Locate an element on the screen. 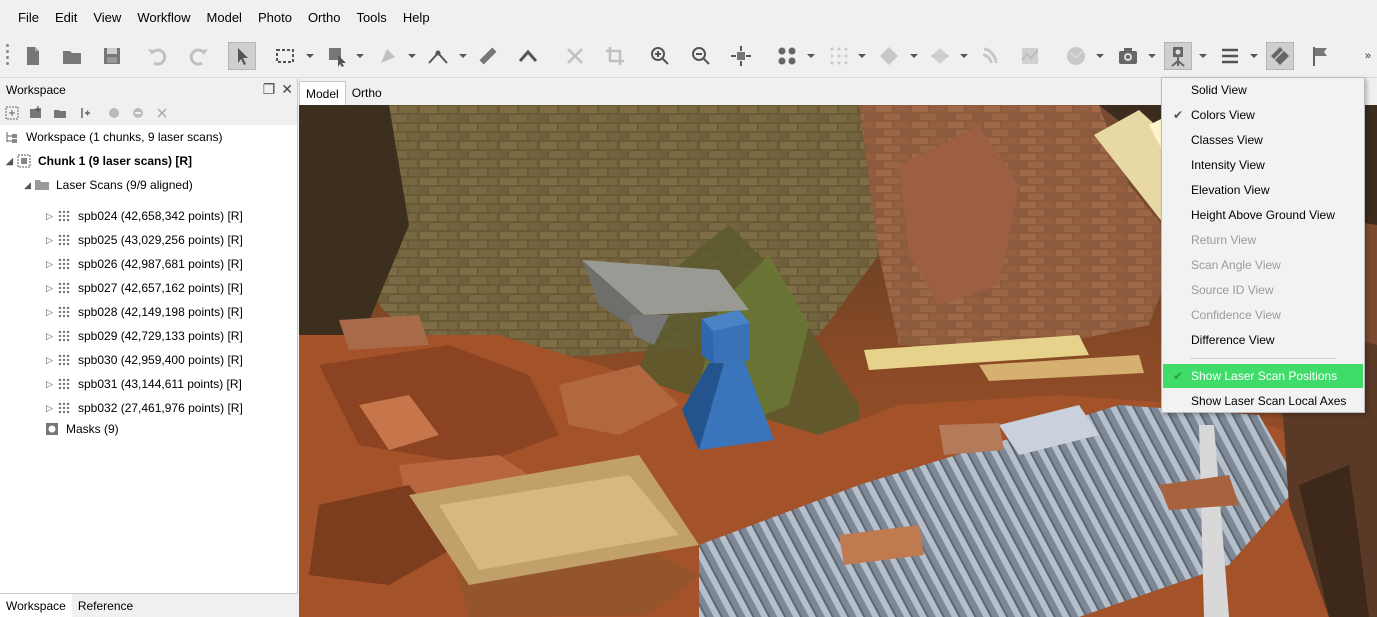 This screenshot has height=617, width=1377. tab-model: Model is located at coordinates (322, 93).